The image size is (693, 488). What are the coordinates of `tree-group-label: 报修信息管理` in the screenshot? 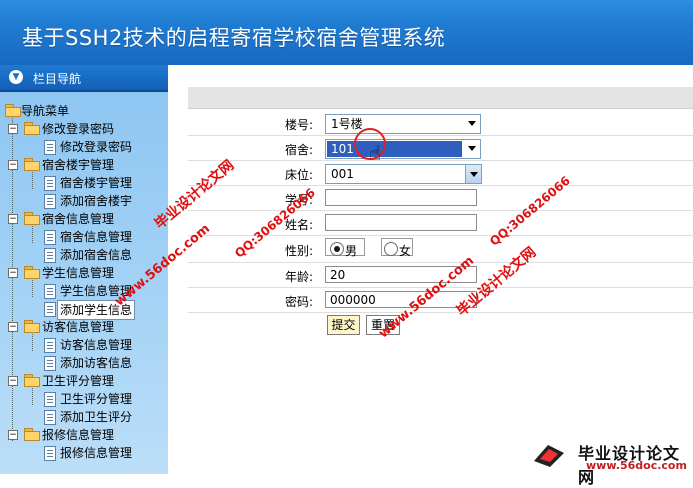 It's located at (78, 435).